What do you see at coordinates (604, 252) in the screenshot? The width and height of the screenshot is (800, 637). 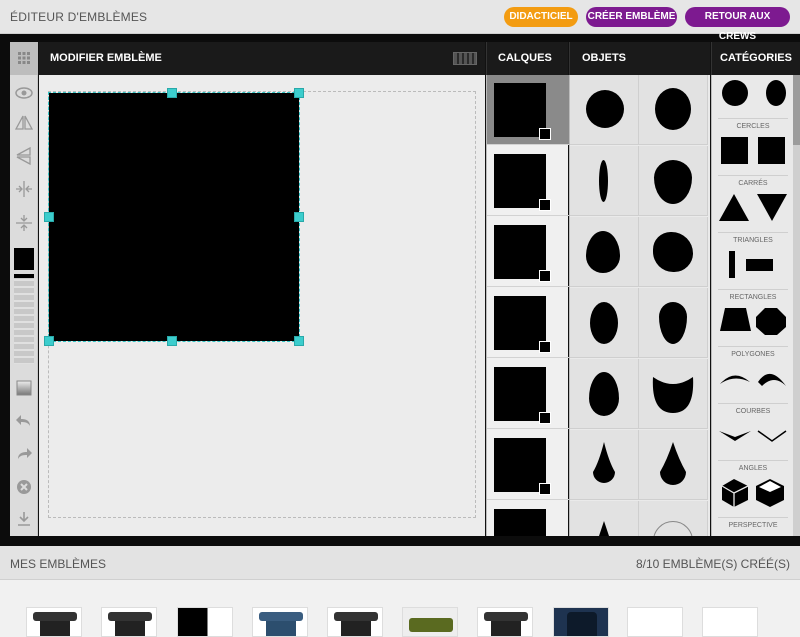 I see `object-drop-round` at bounding box center [604, 252].